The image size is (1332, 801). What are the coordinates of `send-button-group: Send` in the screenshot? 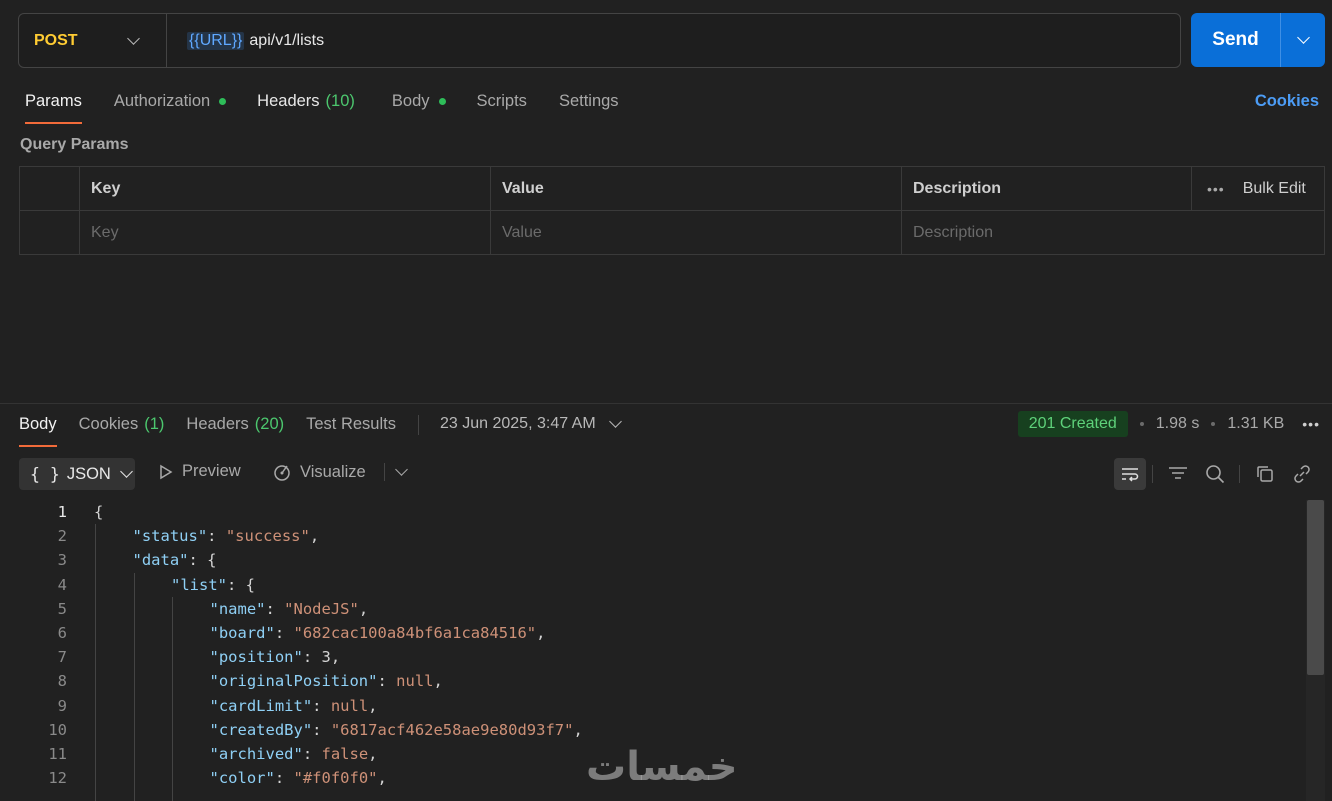 It's located at (1258, 40).